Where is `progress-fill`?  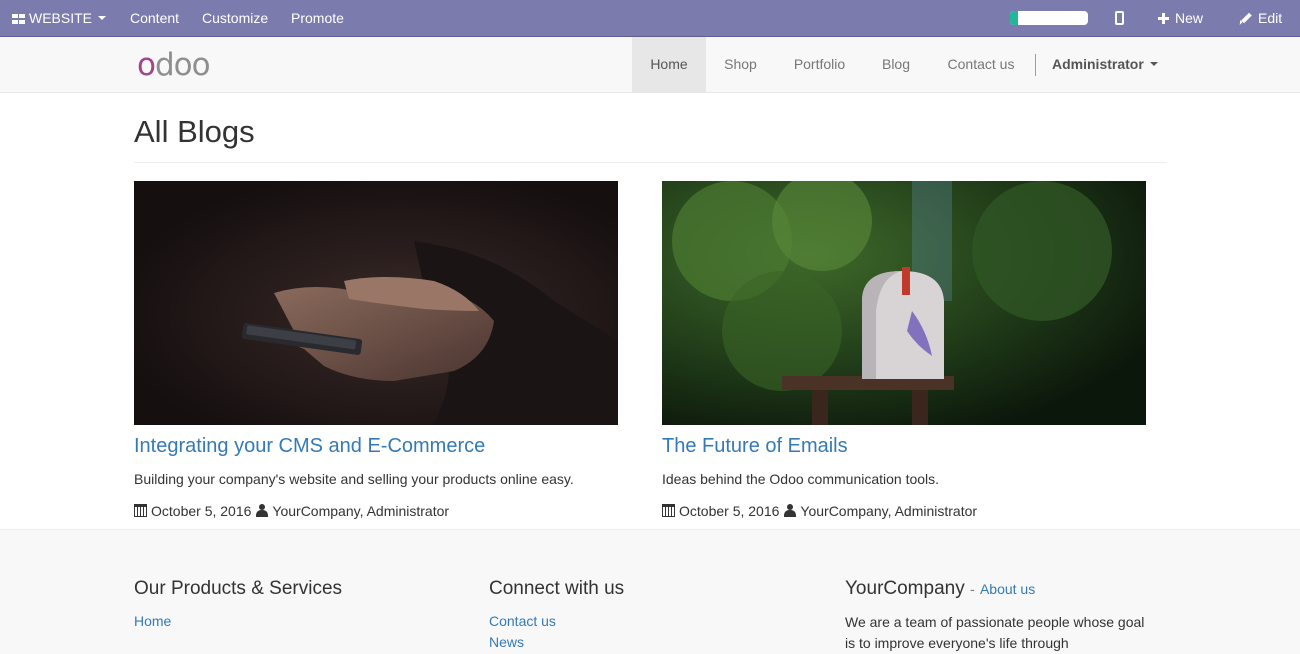
progress-fill is located at coordinates (1014, 18).